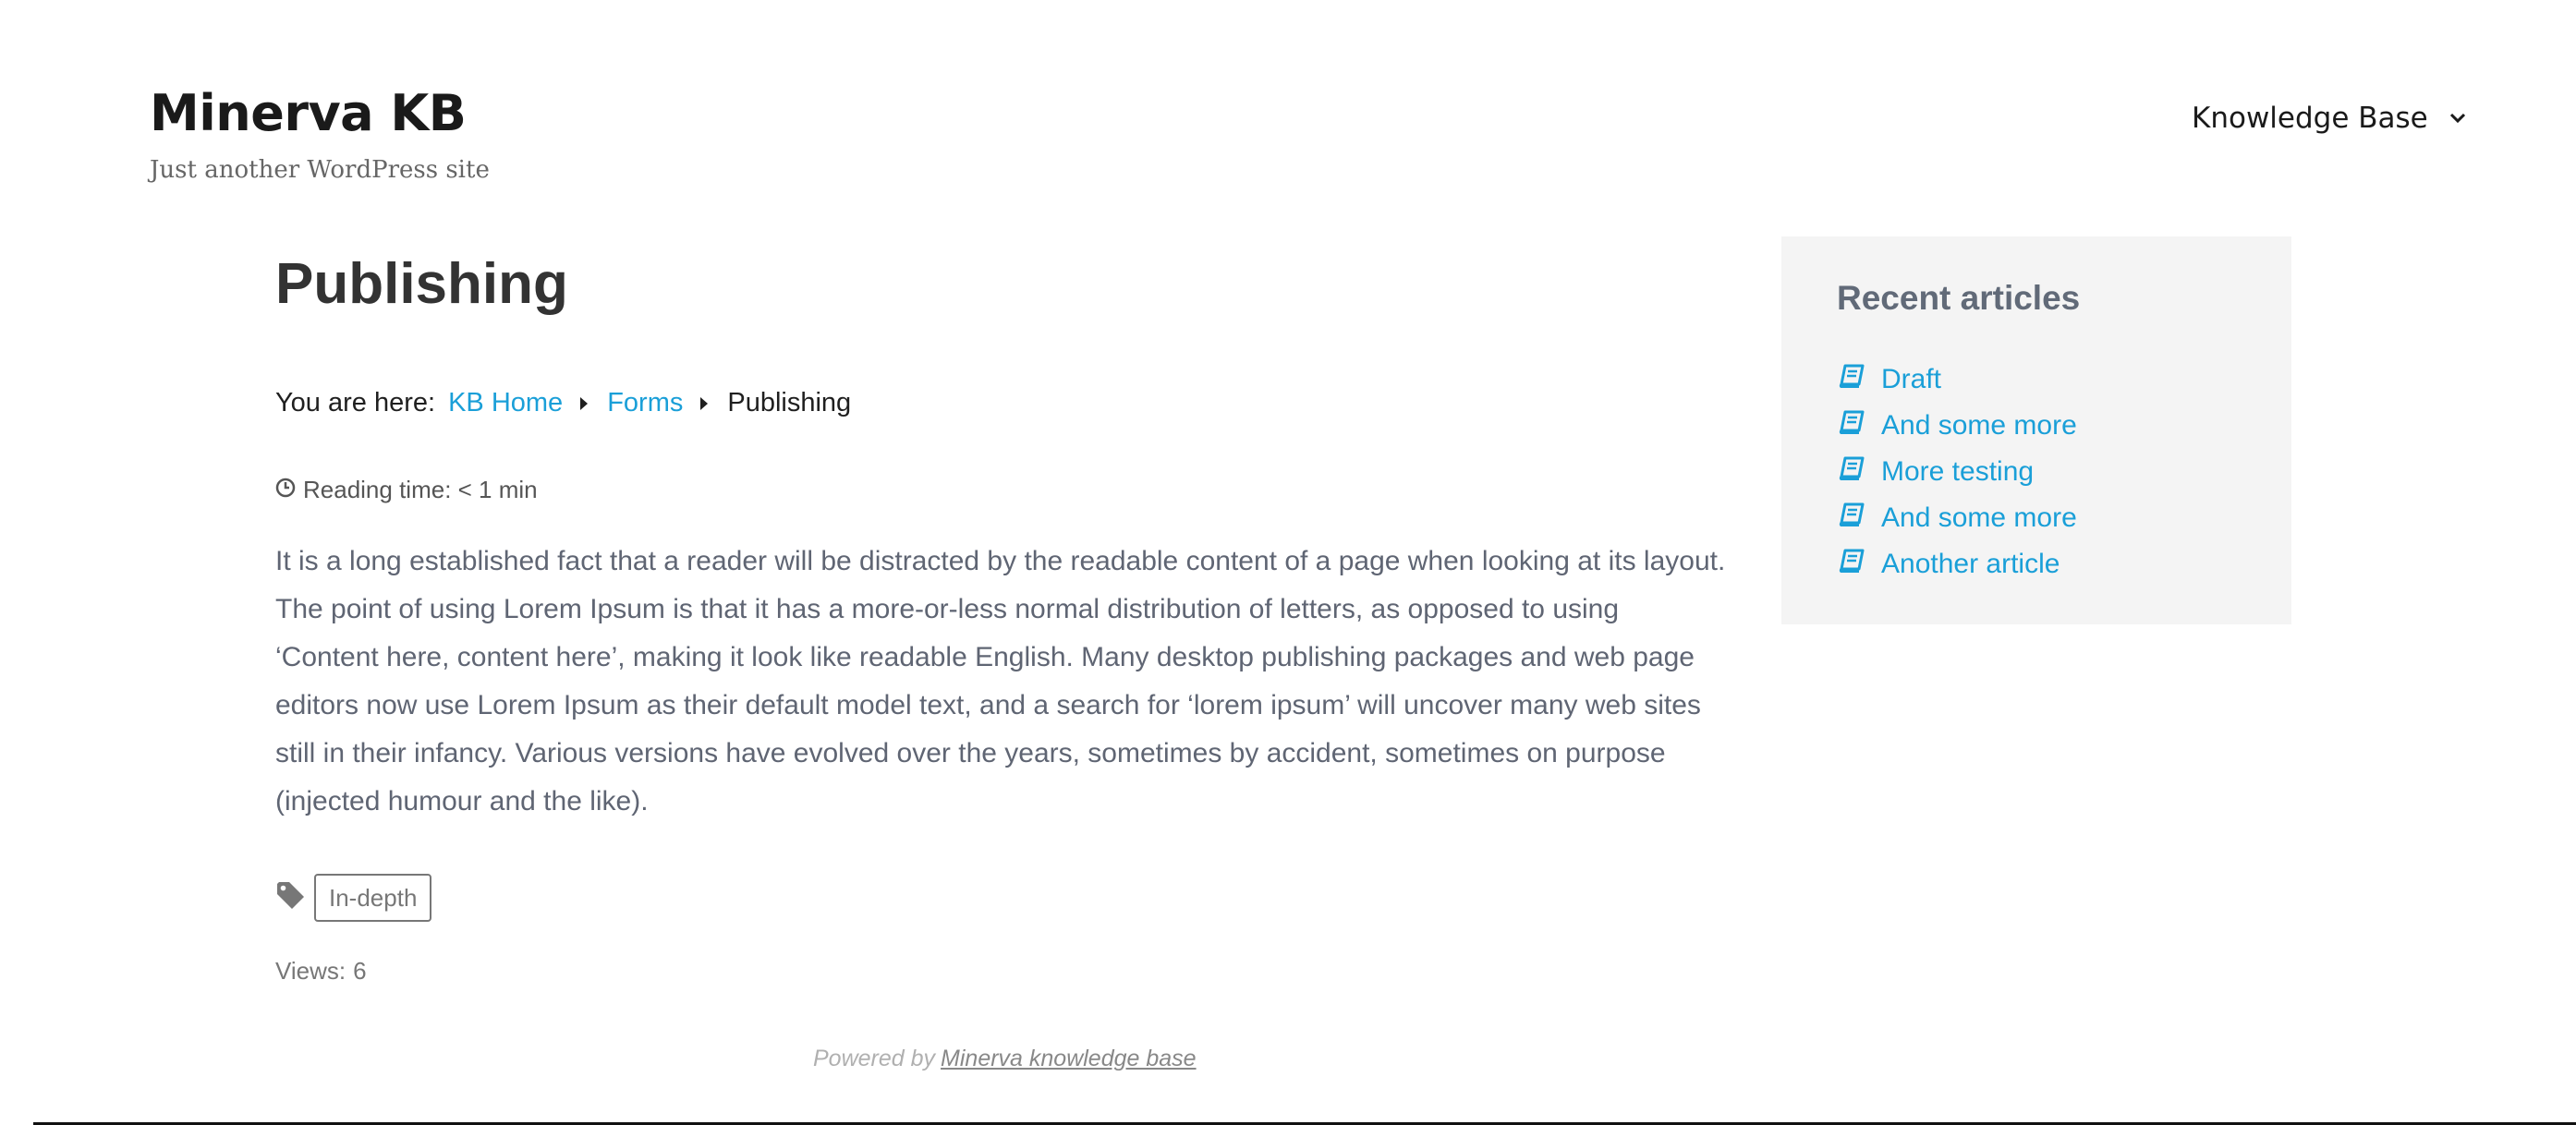  Describe the element at coordinates (285, 489) in the screenshot. I see `clock-icon` at that location.